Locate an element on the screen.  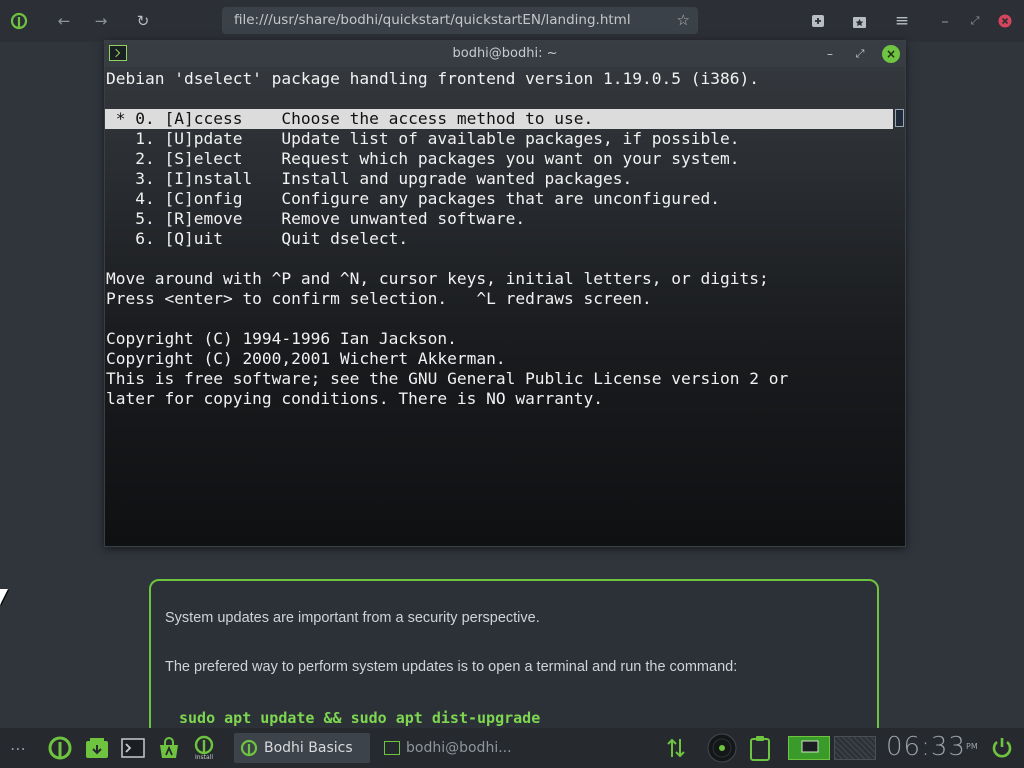
restore-icon: ⤢ is located at coordinates (975, 21).